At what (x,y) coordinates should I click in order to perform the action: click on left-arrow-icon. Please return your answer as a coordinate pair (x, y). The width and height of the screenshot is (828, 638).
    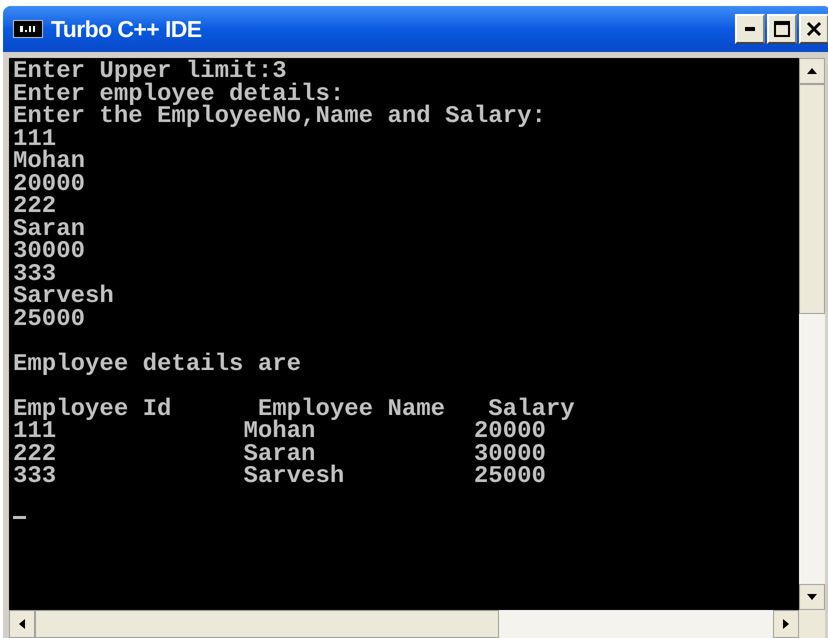
    Looking at the image, I should click on (22, 624).